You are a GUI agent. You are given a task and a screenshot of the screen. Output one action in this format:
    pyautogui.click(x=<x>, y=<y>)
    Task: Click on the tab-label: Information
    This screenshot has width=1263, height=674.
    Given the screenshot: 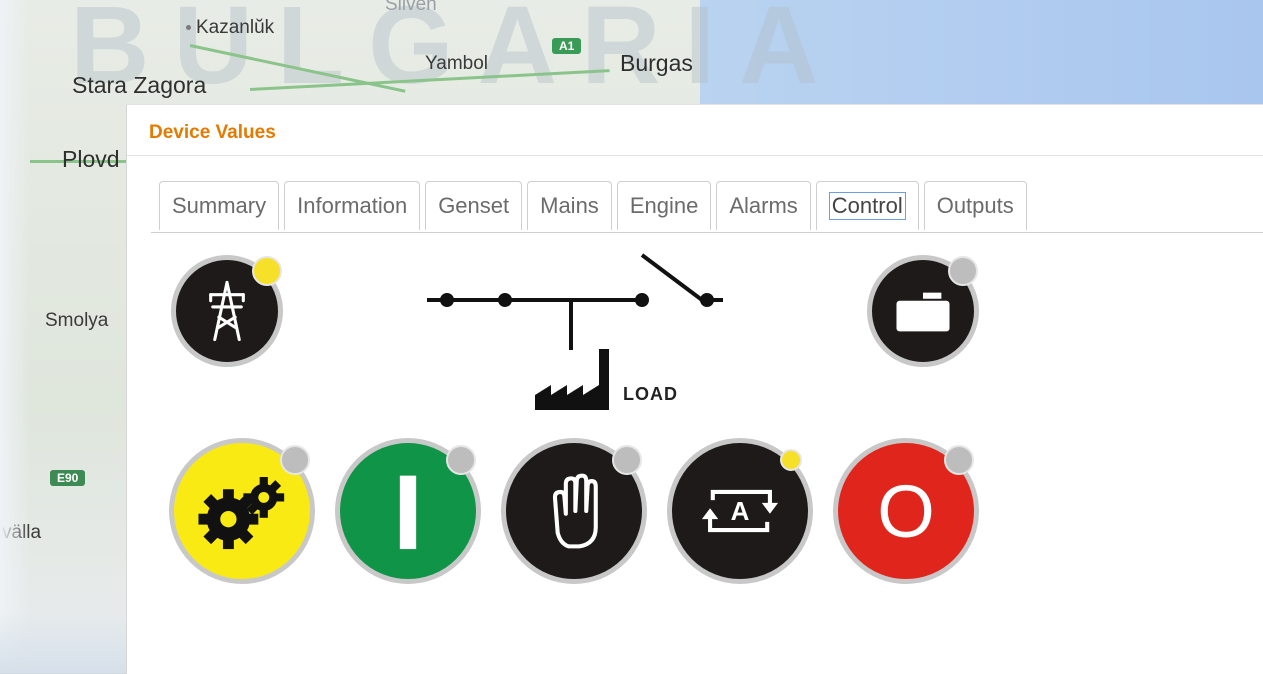 What is the action you would take?
    pyautogui.click(x=352, y=205)
    